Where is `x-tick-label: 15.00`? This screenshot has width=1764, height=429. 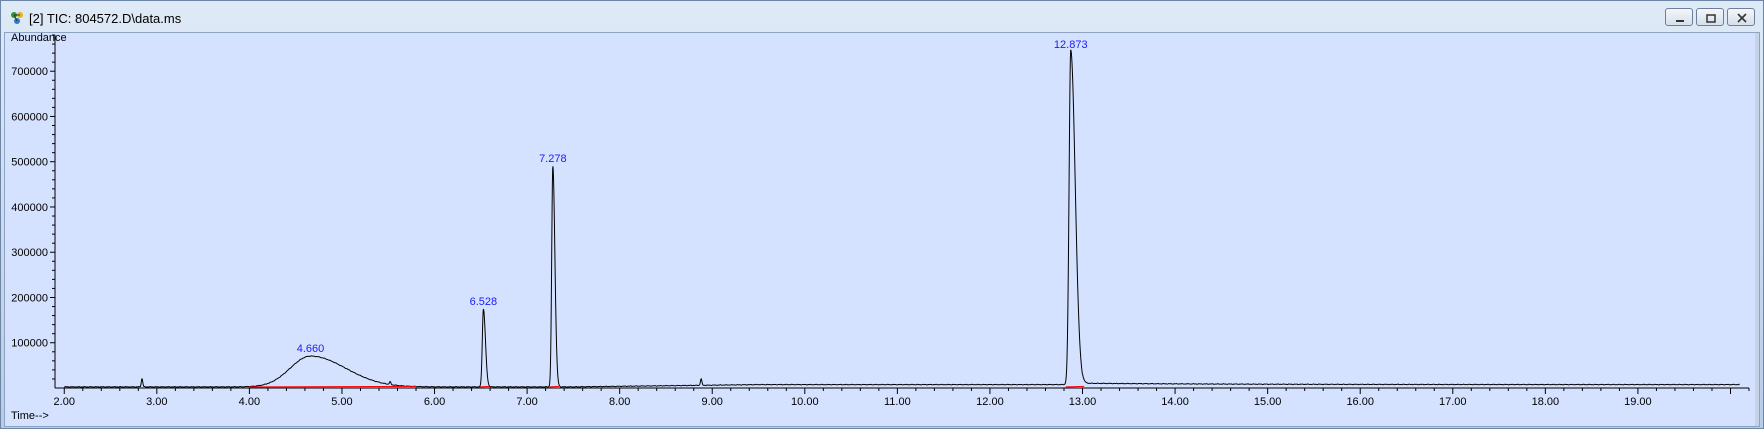
x-tick-label: 15.00 is located at coordinates (1268, 402).